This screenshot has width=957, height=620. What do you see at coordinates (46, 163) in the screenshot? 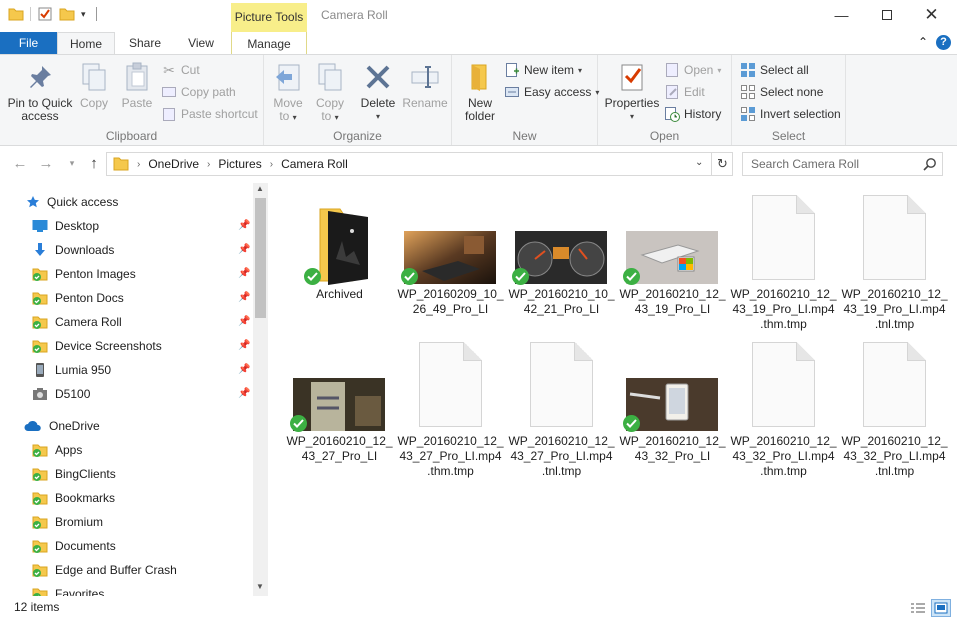
I see `forward-button: →` at bounding box center [46, 163].